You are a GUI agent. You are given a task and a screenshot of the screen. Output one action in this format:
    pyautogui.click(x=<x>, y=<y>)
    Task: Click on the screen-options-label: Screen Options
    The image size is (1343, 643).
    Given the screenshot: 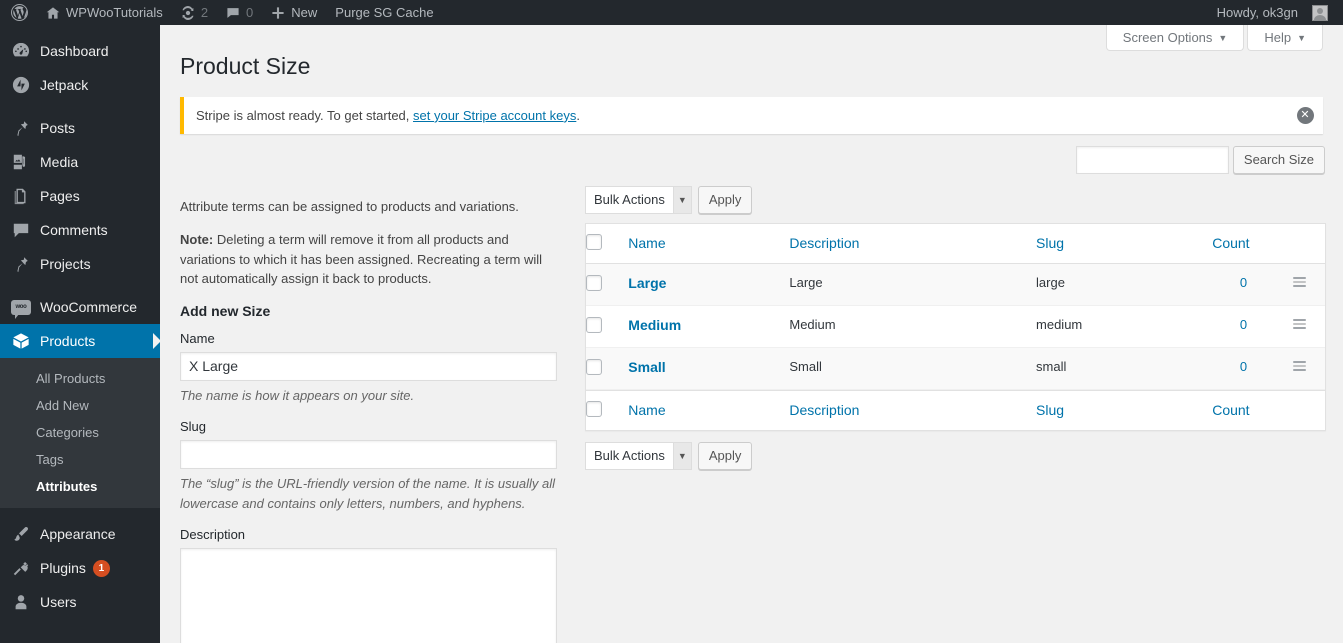 What is the action you would take?
    pyautogui.click(x=1167, y=37)
    